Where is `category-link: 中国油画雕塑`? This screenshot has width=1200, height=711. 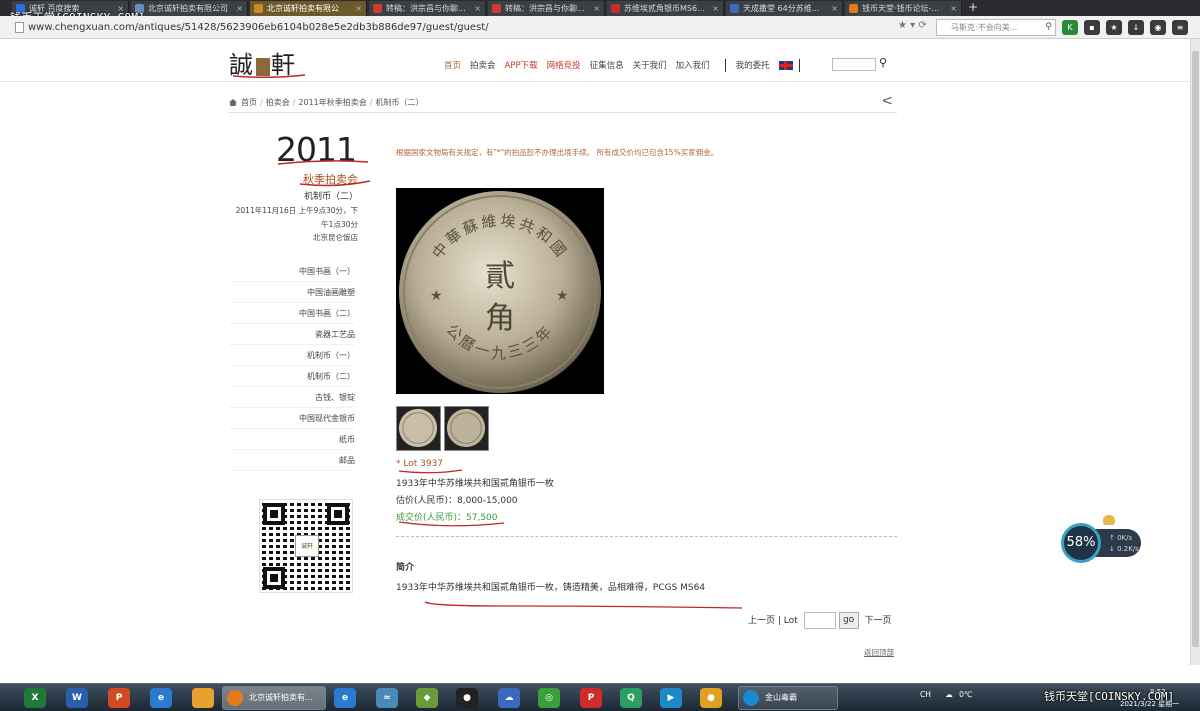
category-link: 中国油画雕塑 is located at coordinates (292, 292).